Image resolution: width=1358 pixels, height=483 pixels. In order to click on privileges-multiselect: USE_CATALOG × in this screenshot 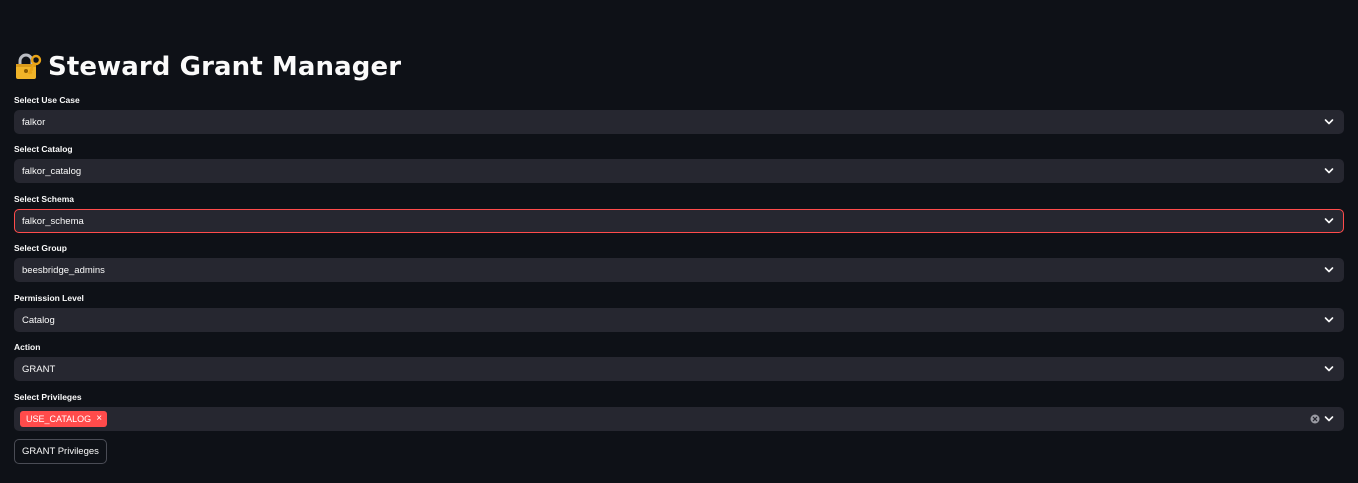, I will do `click(679, 419)`.